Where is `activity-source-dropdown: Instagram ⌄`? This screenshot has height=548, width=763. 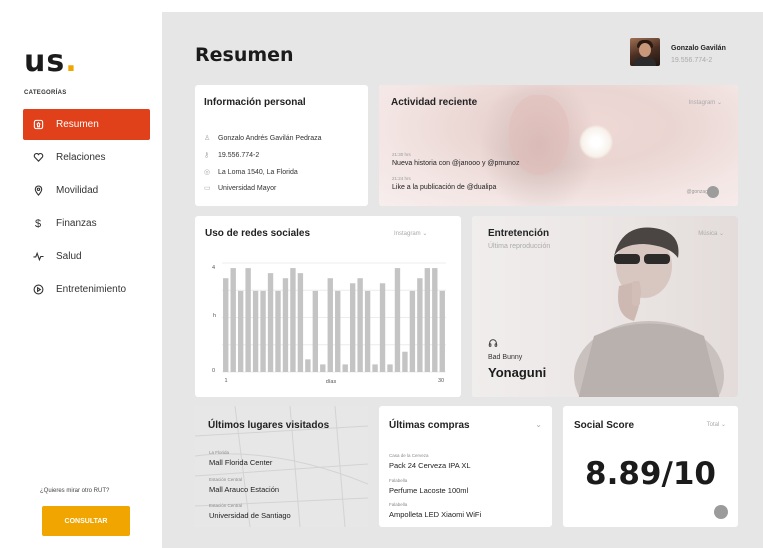
activity-source-dropdown: Instagram ⌄ is located at coordinates (705, 102).